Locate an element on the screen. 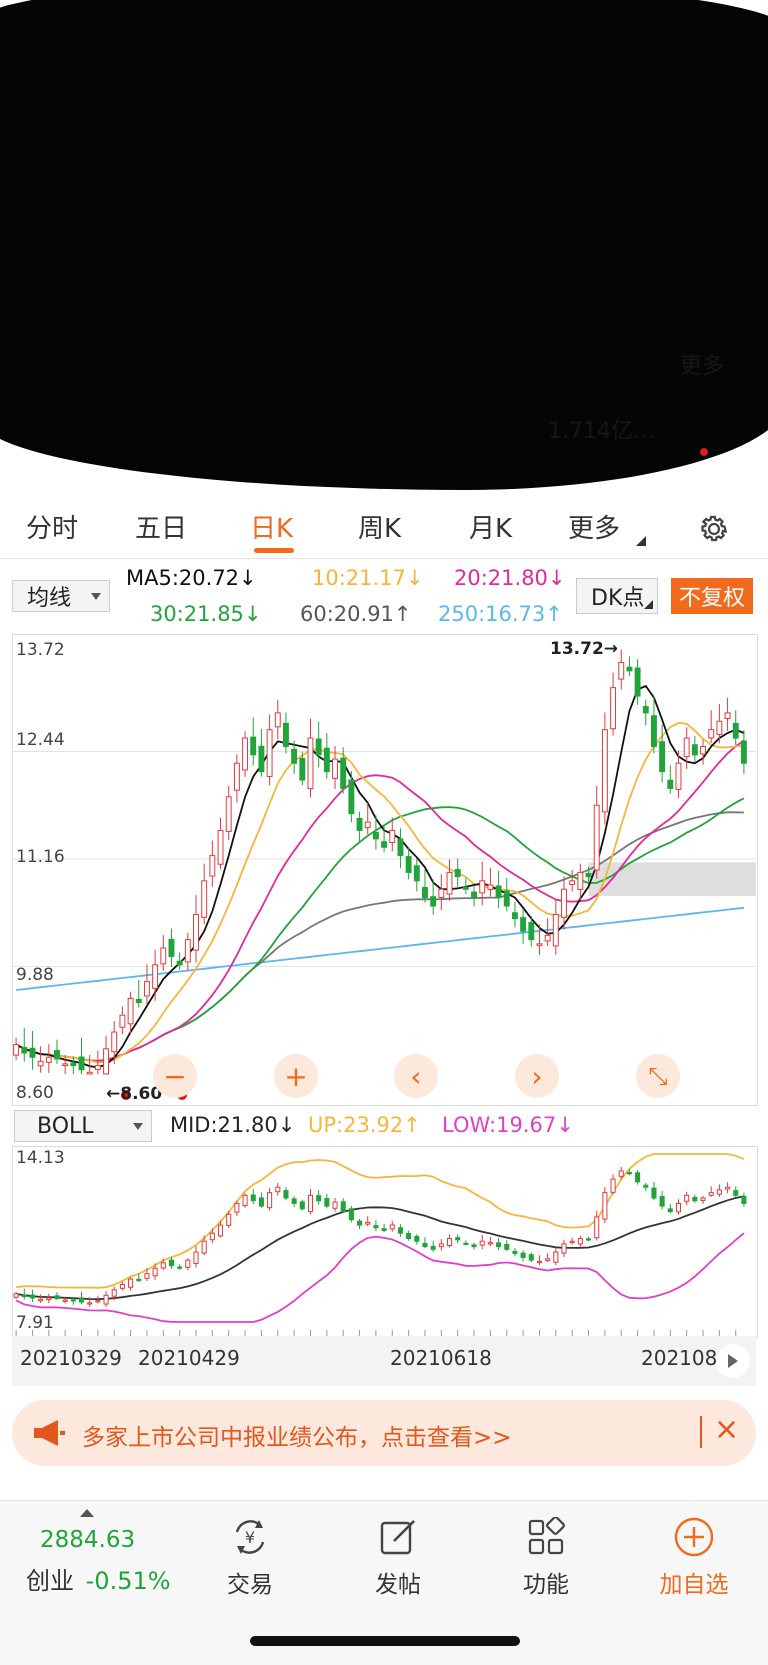 This screenshot has width=768, height=1665. banner-close-button: × is located at coordinates (726, 1429).